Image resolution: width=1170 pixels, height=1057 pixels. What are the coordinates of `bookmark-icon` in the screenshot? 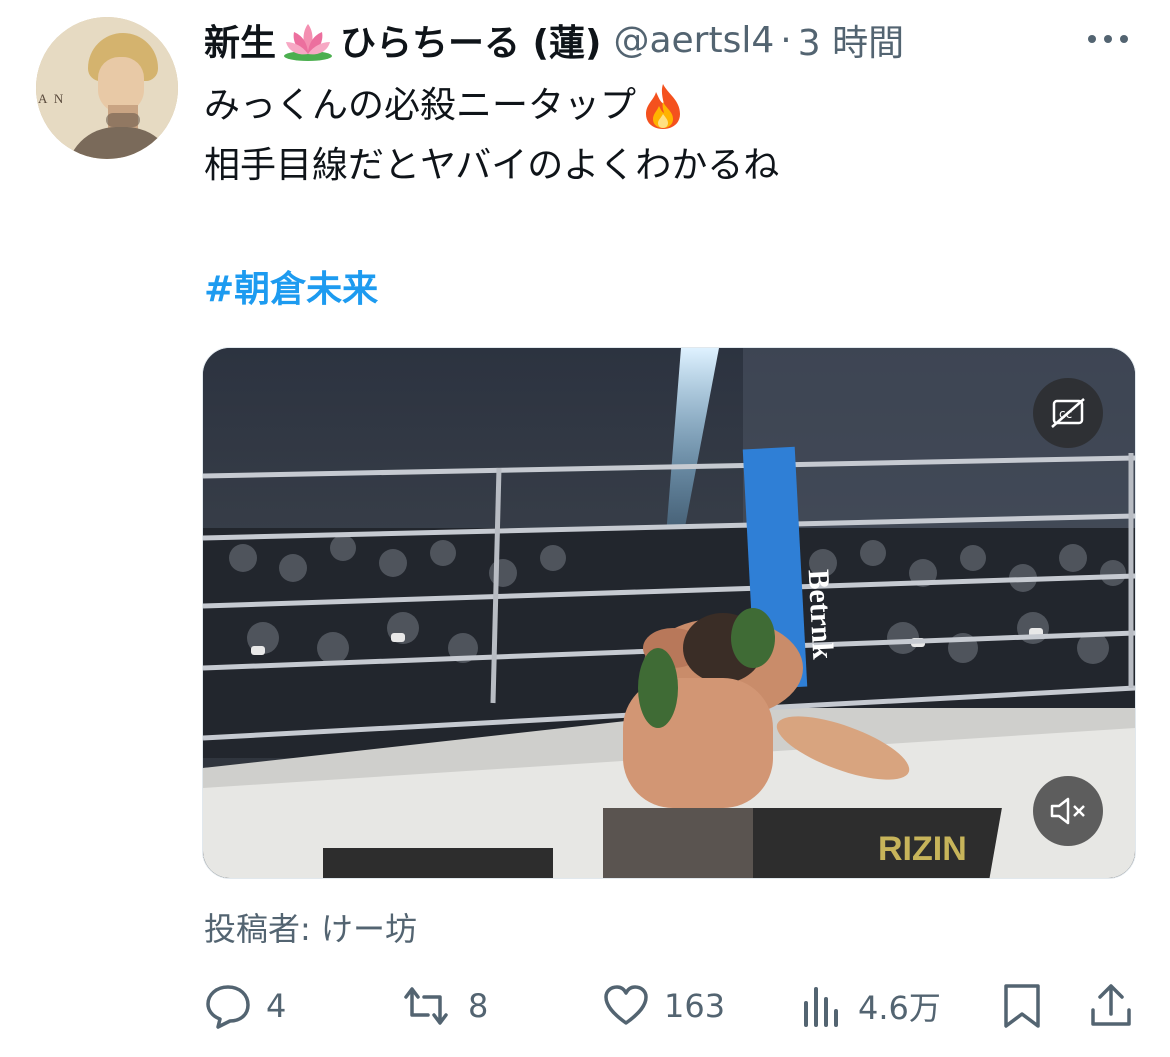 It's located at (1022, 1006).